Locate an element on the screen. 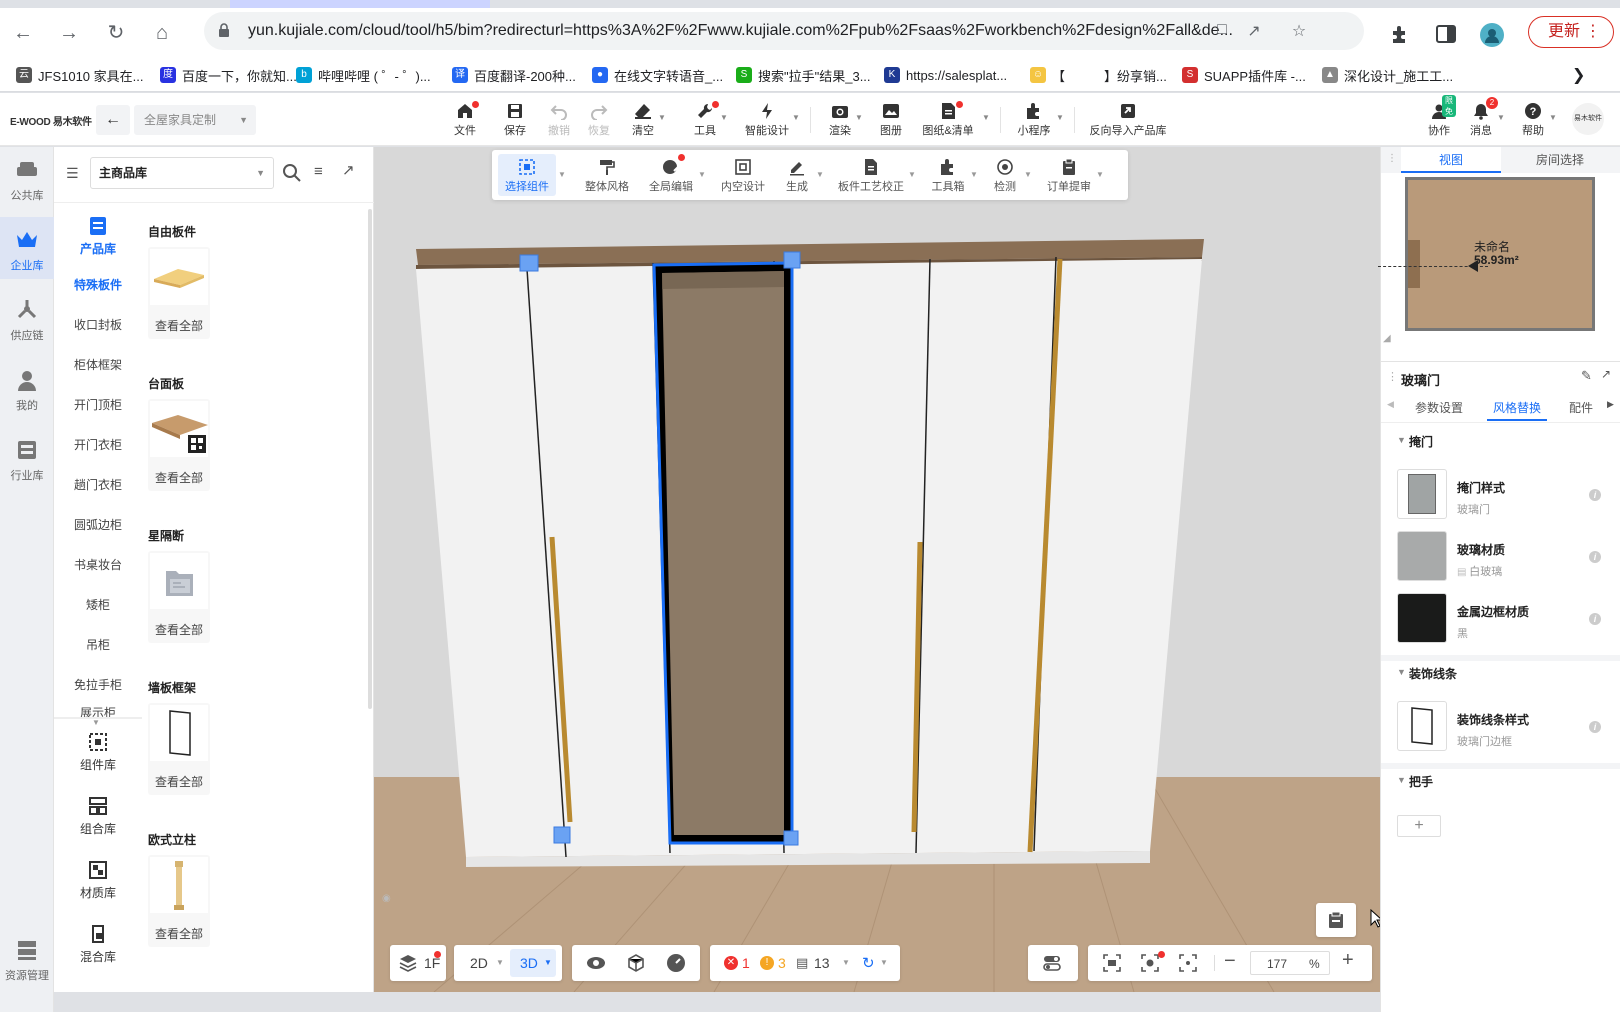 This screenshot has height=1012, width=1620. tools-button: 工具 is located at coordinates (705, 121).